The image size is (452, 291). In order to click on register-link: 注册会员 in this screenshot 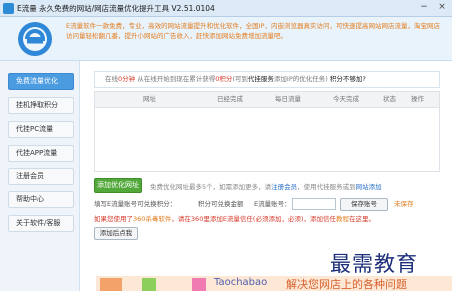, I will do `click(284, 187)`.